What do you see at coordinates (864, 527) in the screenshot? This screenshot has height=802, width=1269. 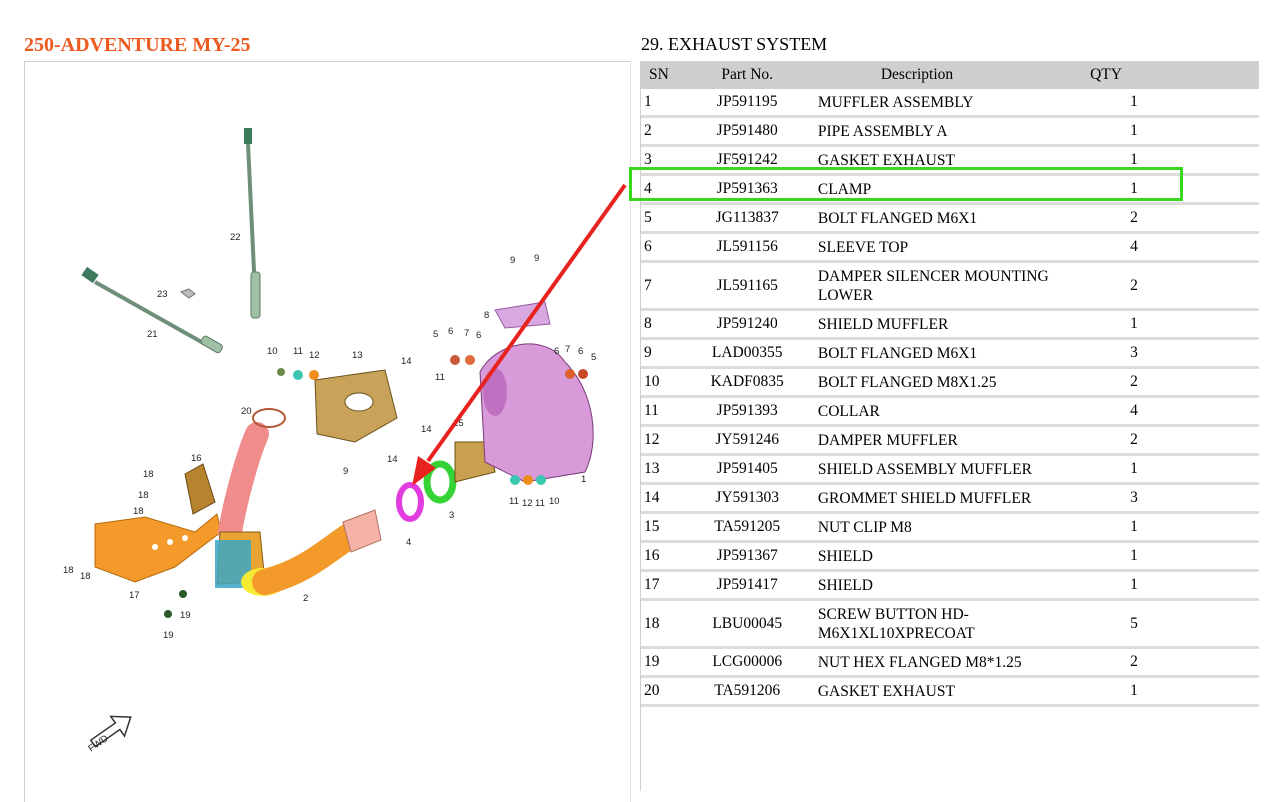 I see `cell-description: NUT CLIP M8` at bounding box center [864, 527].